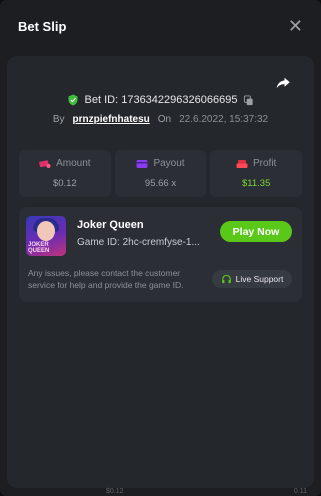 The image size is (321, 496). What do you see at coordinates (164, 119) in the screenshot?
I see `on-label: On` at bounding box center [164, 119].